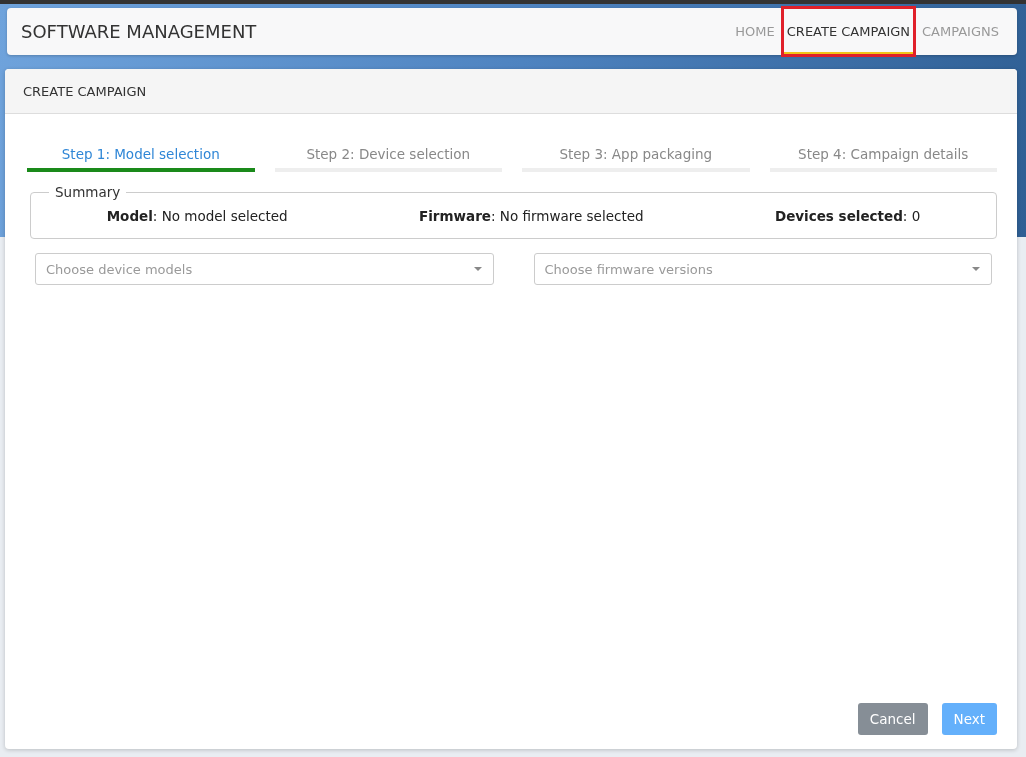  Describe the element at coordinates (755, 31) in the screenshot. I see `nav-link: HOME` at that location.